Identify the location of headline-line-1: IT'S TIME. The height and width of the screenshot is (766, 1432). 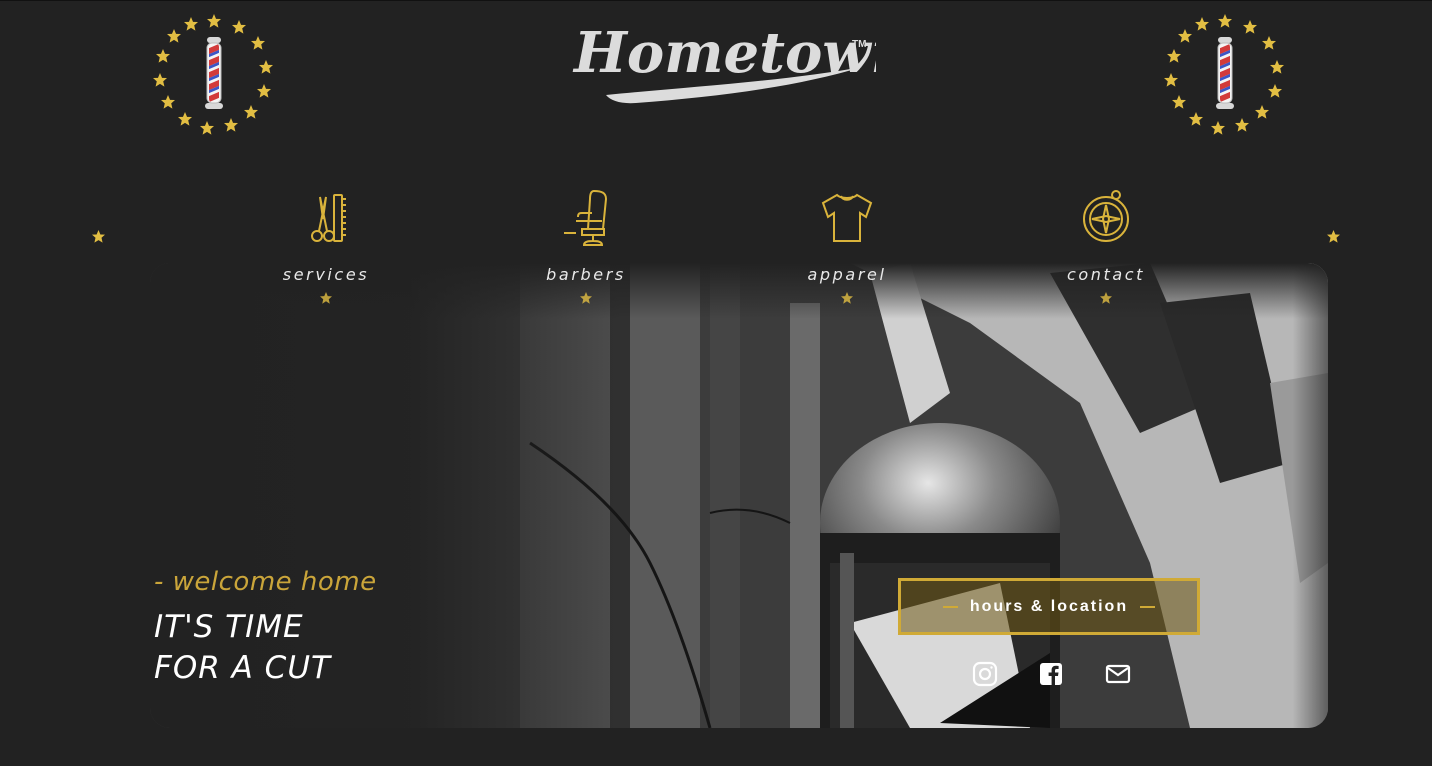
(229, 627).